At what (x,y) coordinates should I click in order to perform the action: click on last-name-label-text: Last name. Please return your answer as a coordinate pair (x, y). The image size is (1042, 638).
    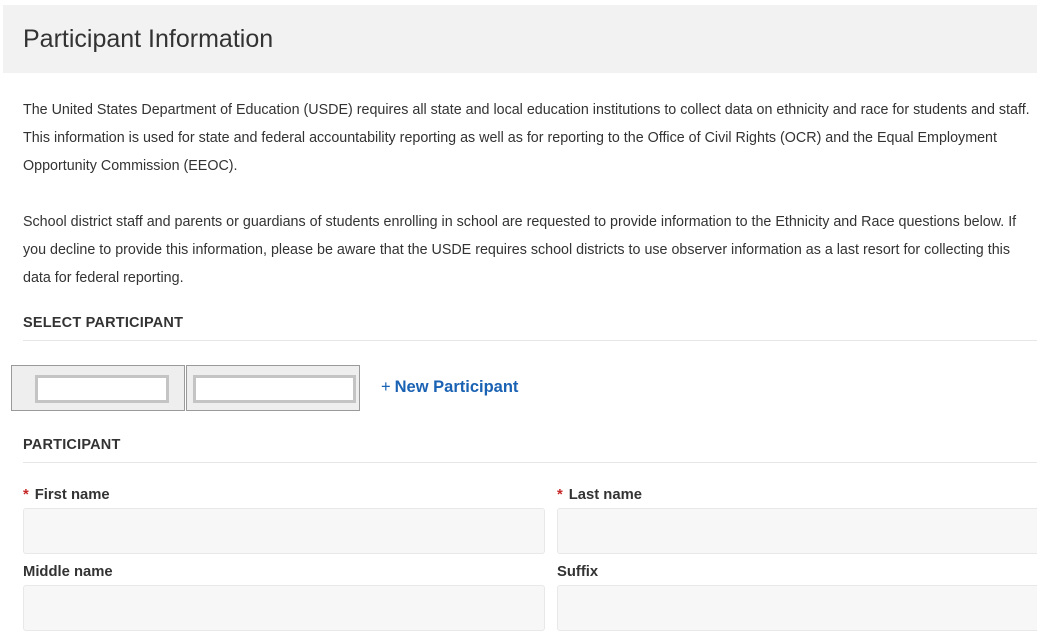
    Looking at the image, I should click on (605, 495).